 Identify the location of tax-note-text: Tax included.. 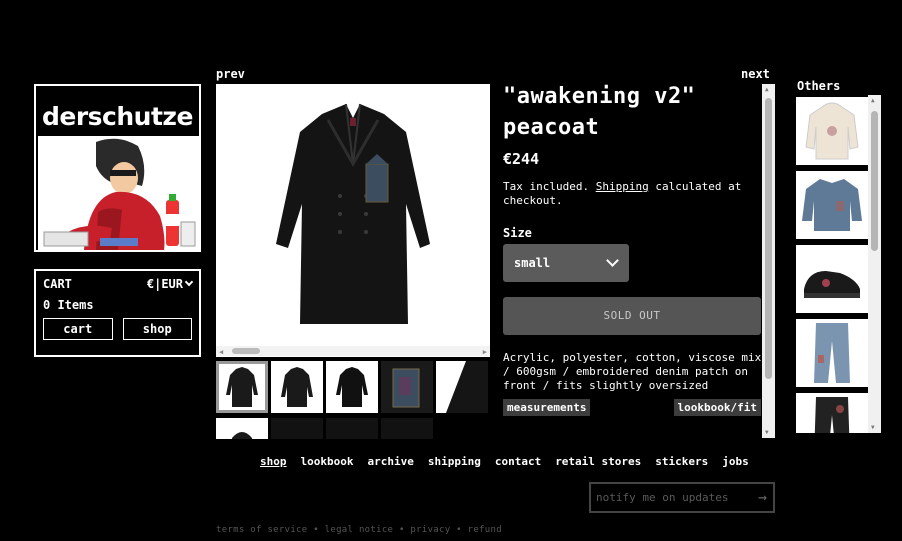
(549, 186).